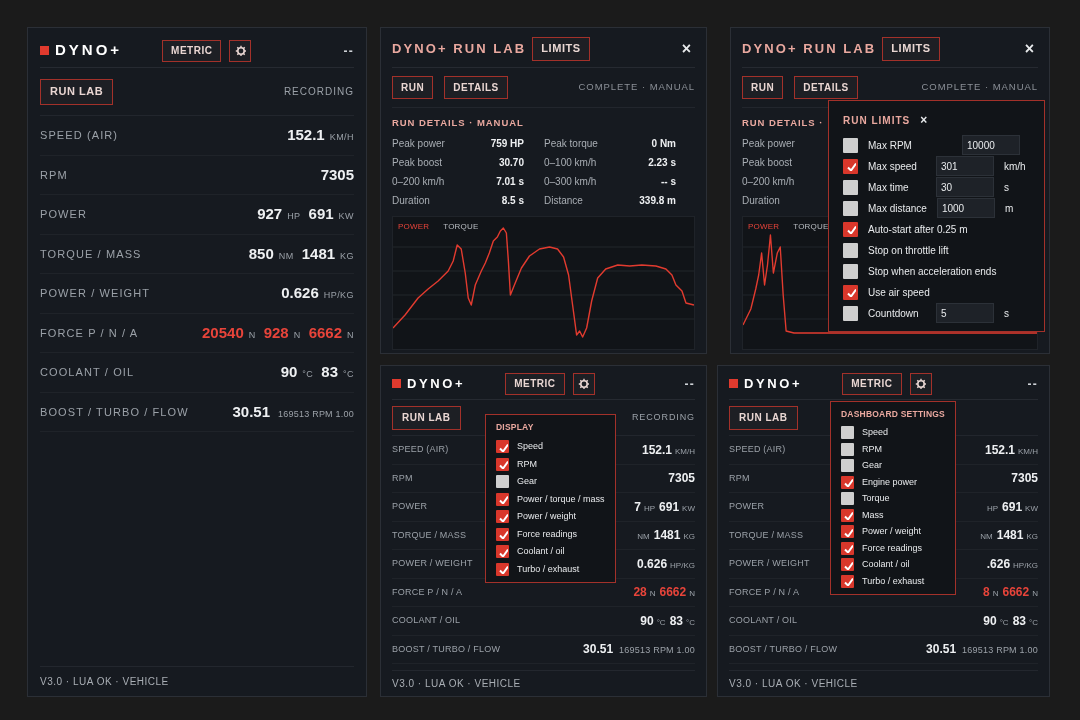  What do you see at coordinates (507, 144) in the screenshot?
I see `stat-value: 759 HP` at bounding box center [507, 144].